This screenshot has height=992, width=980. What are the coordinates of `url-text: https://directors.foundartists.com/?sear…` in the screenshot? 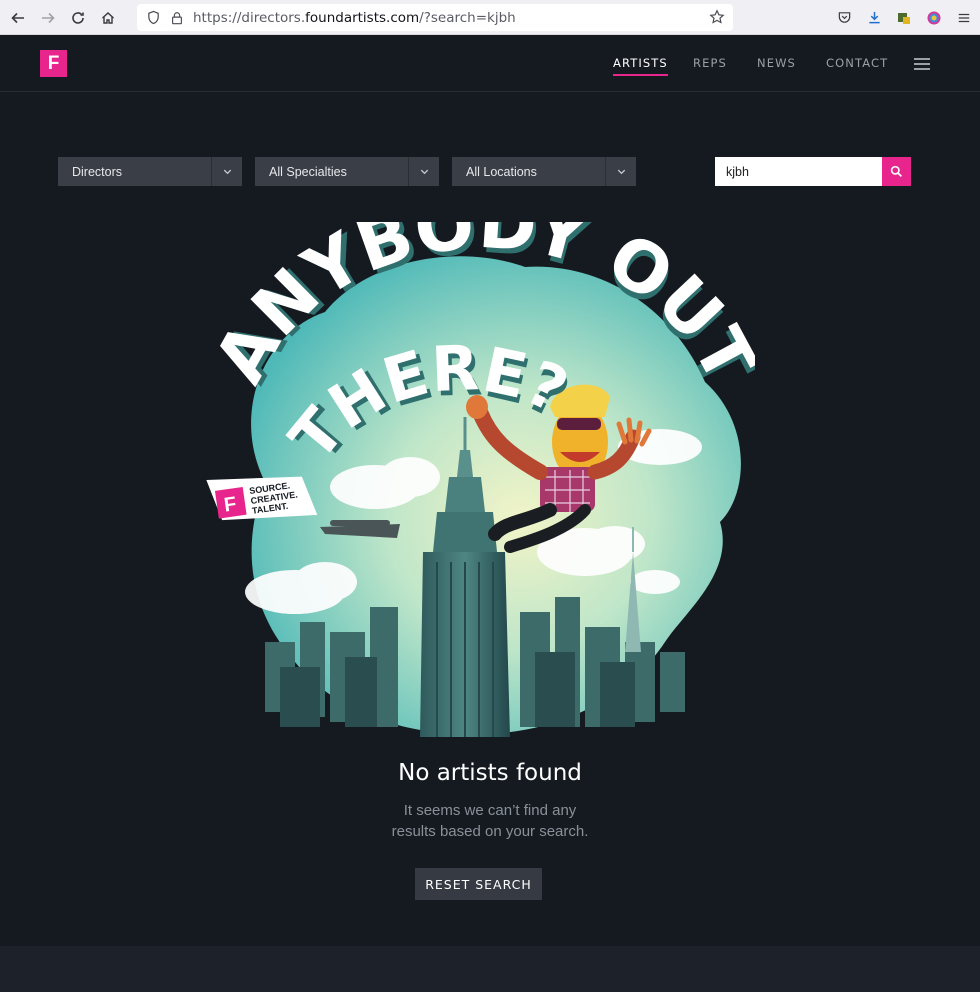 It's located at (354, 18).